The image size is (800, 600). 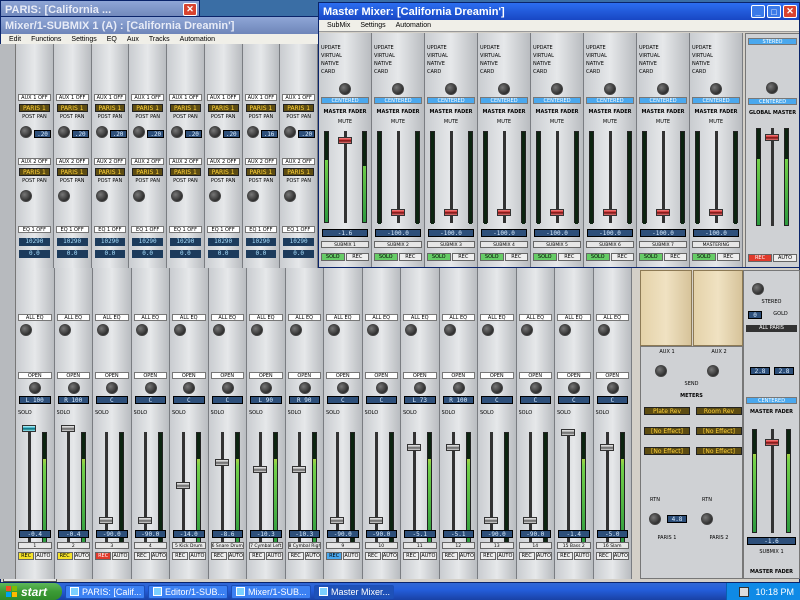 What do you see at coordinates (774, 11) in the screenshot?
I see `maximize-icon: □` at bounding box center [774, 11].